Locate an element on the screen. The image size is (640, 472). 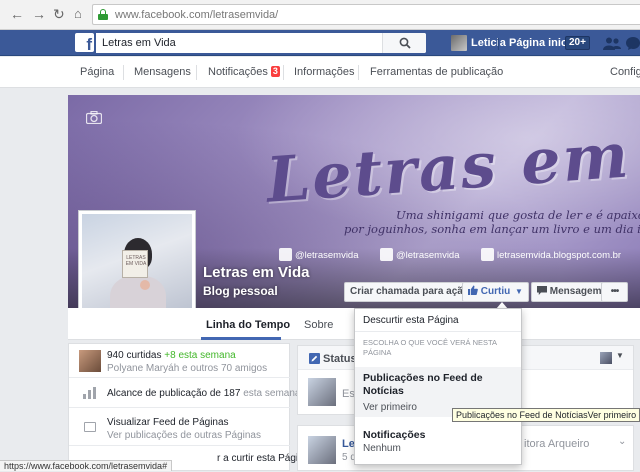
message-label: Mensagem is located at coordinates (575, 291).